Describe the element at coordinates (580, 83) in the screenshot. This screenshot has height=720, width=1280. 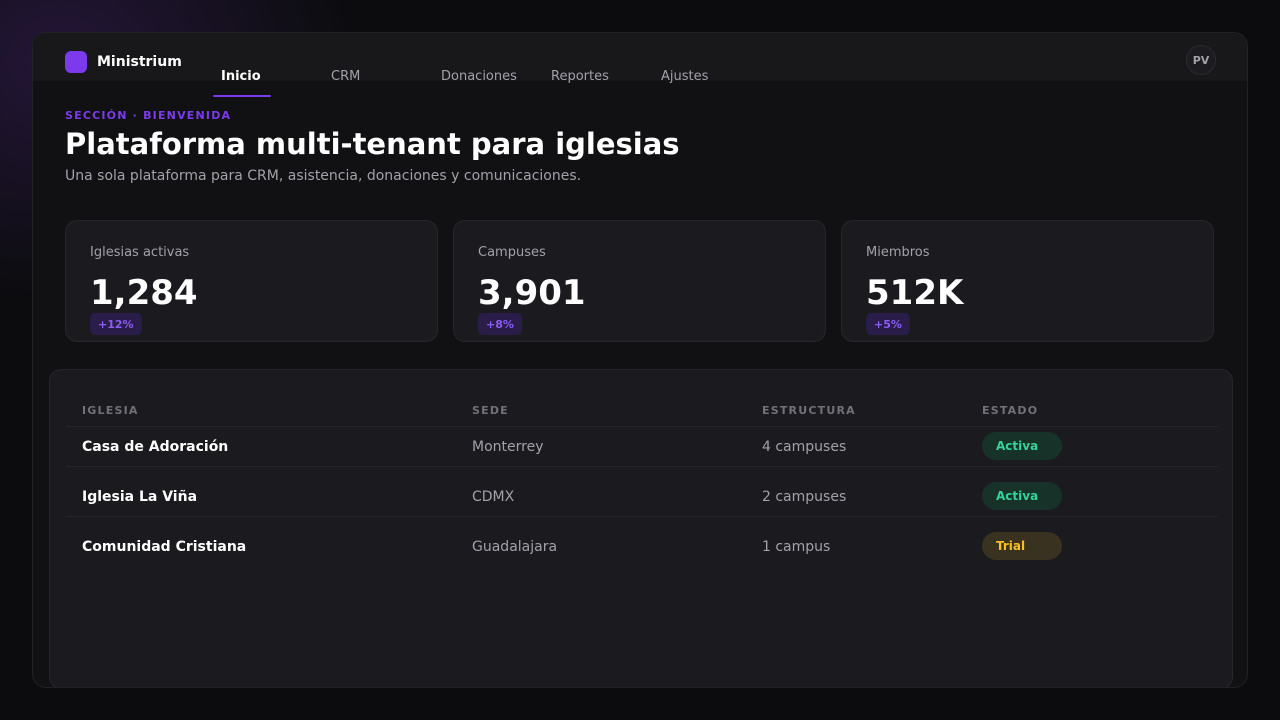
I see `tab-reportes: Reportes` at that location.